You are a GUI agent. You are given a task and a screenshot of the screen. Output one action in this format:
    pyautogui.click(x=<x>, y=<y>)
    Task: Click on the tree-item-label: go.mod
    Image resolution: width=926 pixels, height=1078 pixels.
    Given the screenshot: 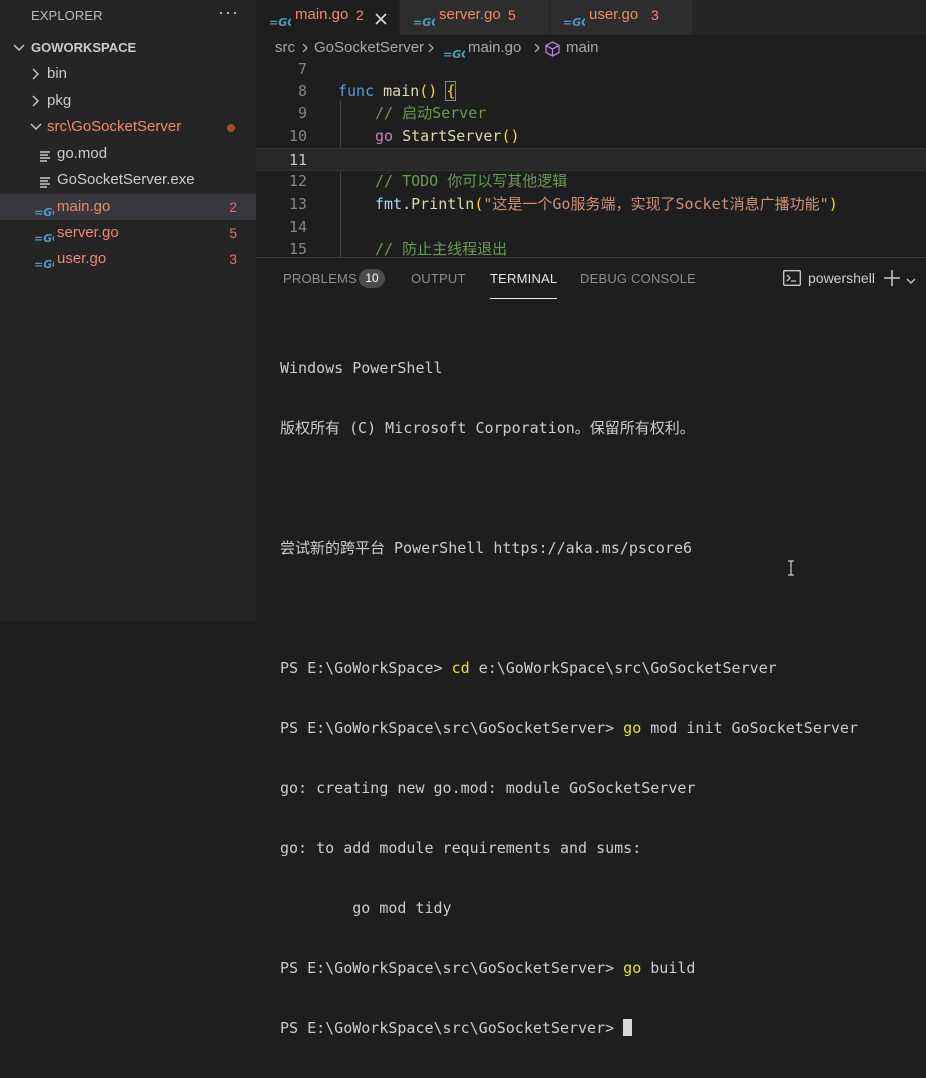 What is the action you would take?
    pyautogui.click(x=82, y=153)
    